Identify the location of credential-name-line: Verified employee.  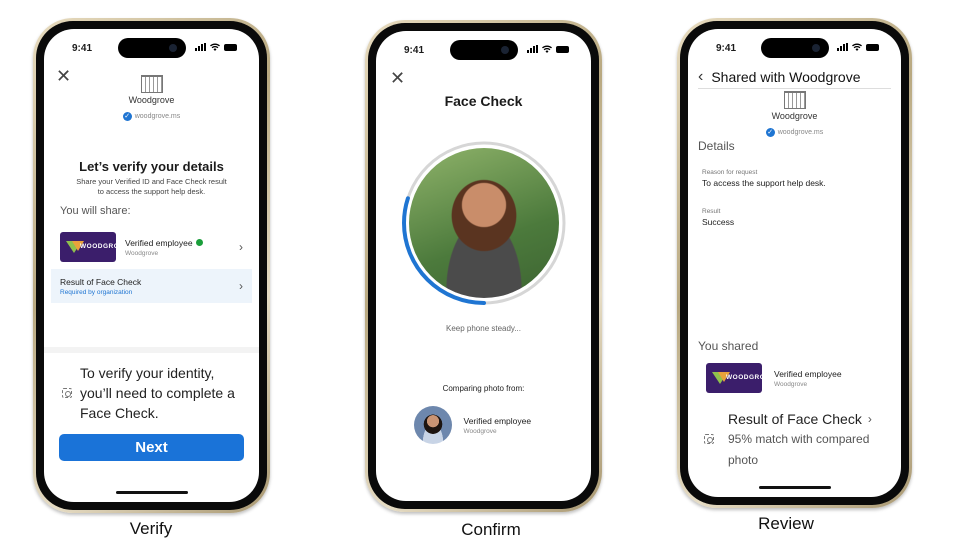
(164, 243).